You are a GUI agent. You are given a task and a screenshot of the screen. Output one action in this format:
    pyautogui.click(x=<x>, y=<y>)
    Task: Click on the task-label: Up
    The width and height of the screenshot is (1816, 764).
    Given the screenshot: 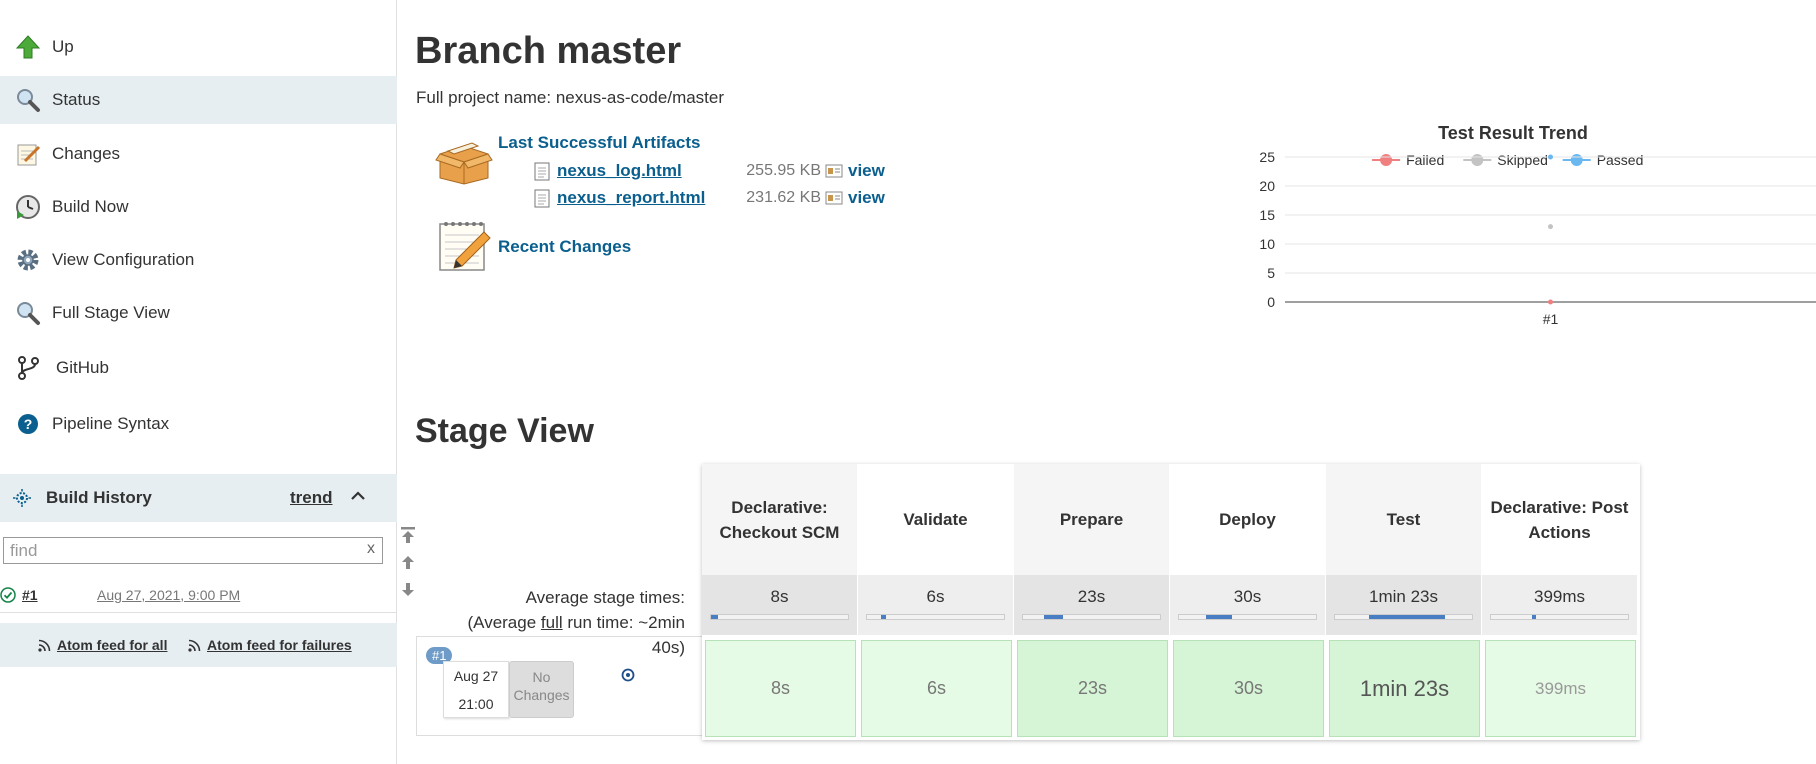 What is the action you would take?
    pyautogui.click(x=63, y=46)
    